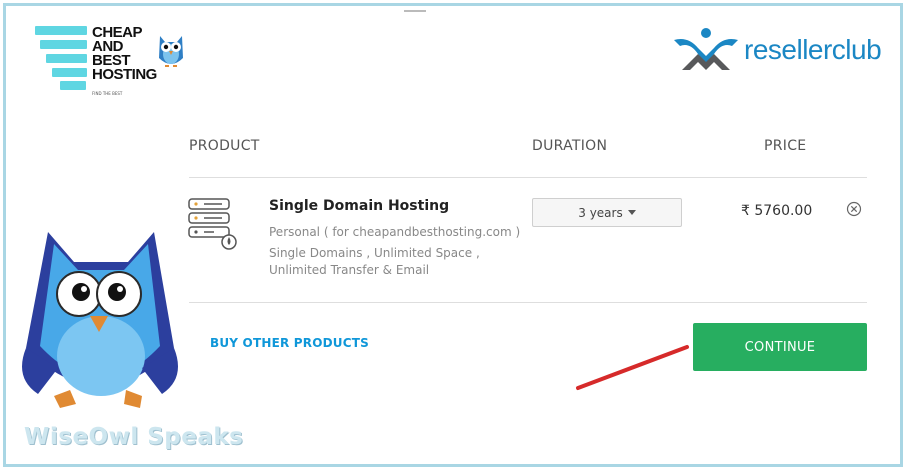 This screenshot has height=476, width=912. I want to click on owl-mascot-icon, so click(100, 320).